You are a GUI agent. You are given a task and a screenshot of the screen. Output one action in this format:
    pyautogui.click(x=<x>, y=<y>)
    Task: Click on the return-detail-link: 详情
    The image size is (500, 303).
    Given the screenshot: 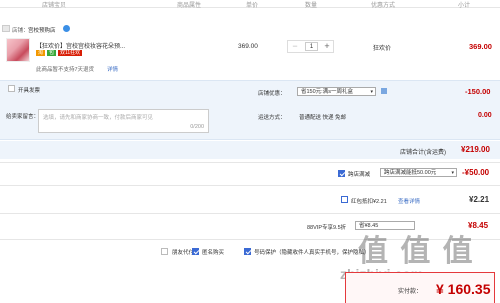 What is the action you would take?
    pyautogui.click(x=112, y=69)
    